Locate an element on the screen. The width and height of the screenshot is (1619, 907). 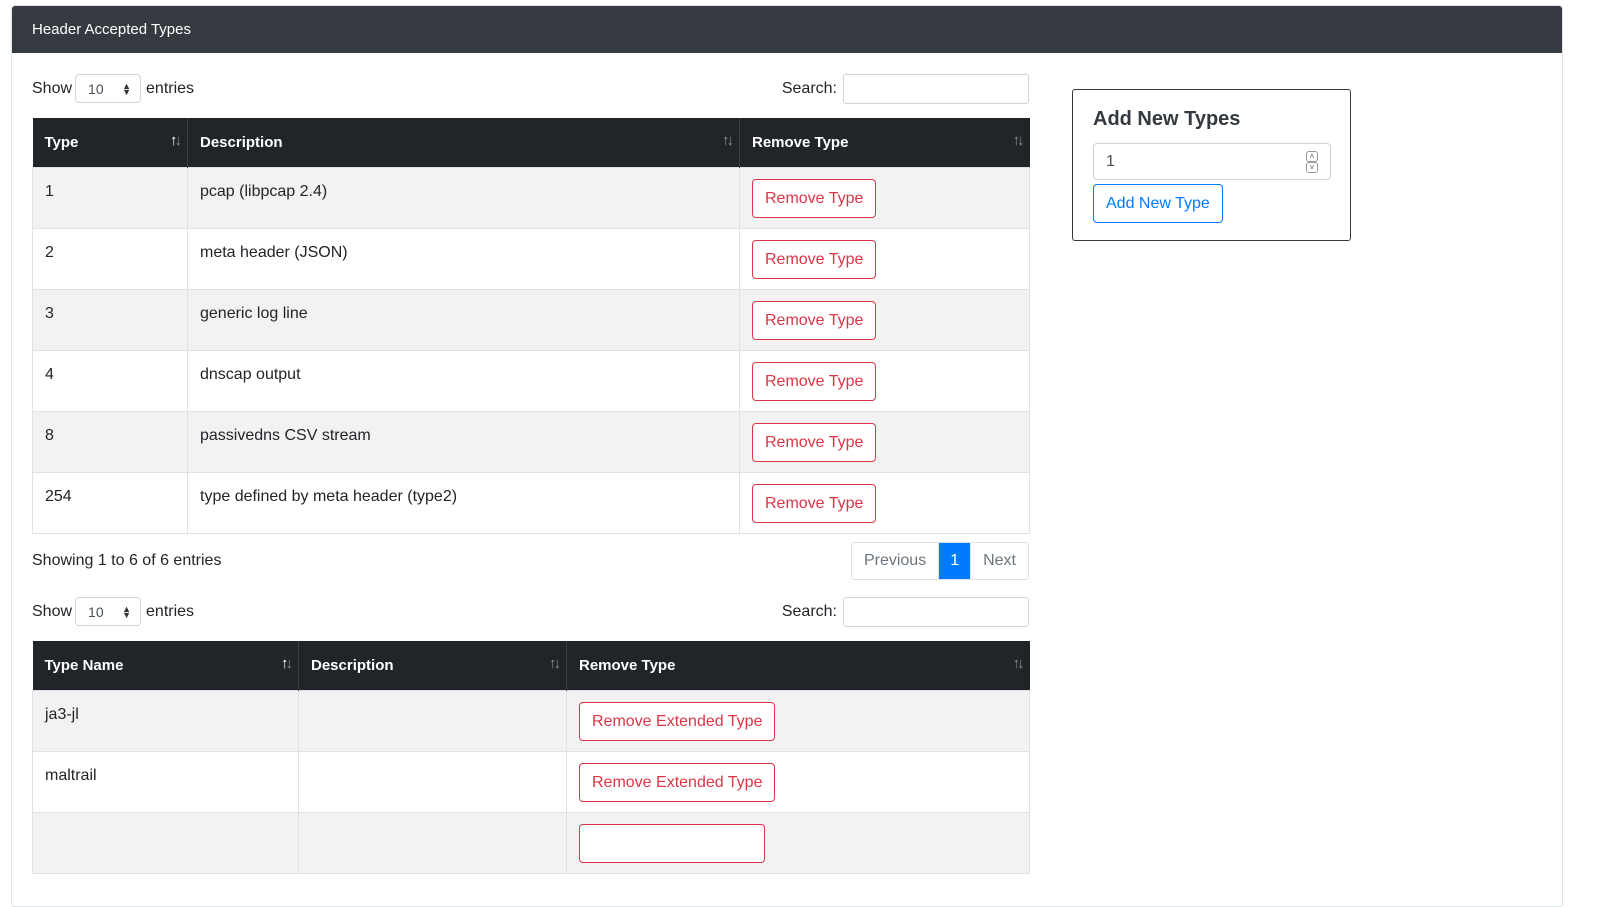
table-row: 1 pcap (libpcap 2.4) Remove Type is located at coordinates (531, 197).